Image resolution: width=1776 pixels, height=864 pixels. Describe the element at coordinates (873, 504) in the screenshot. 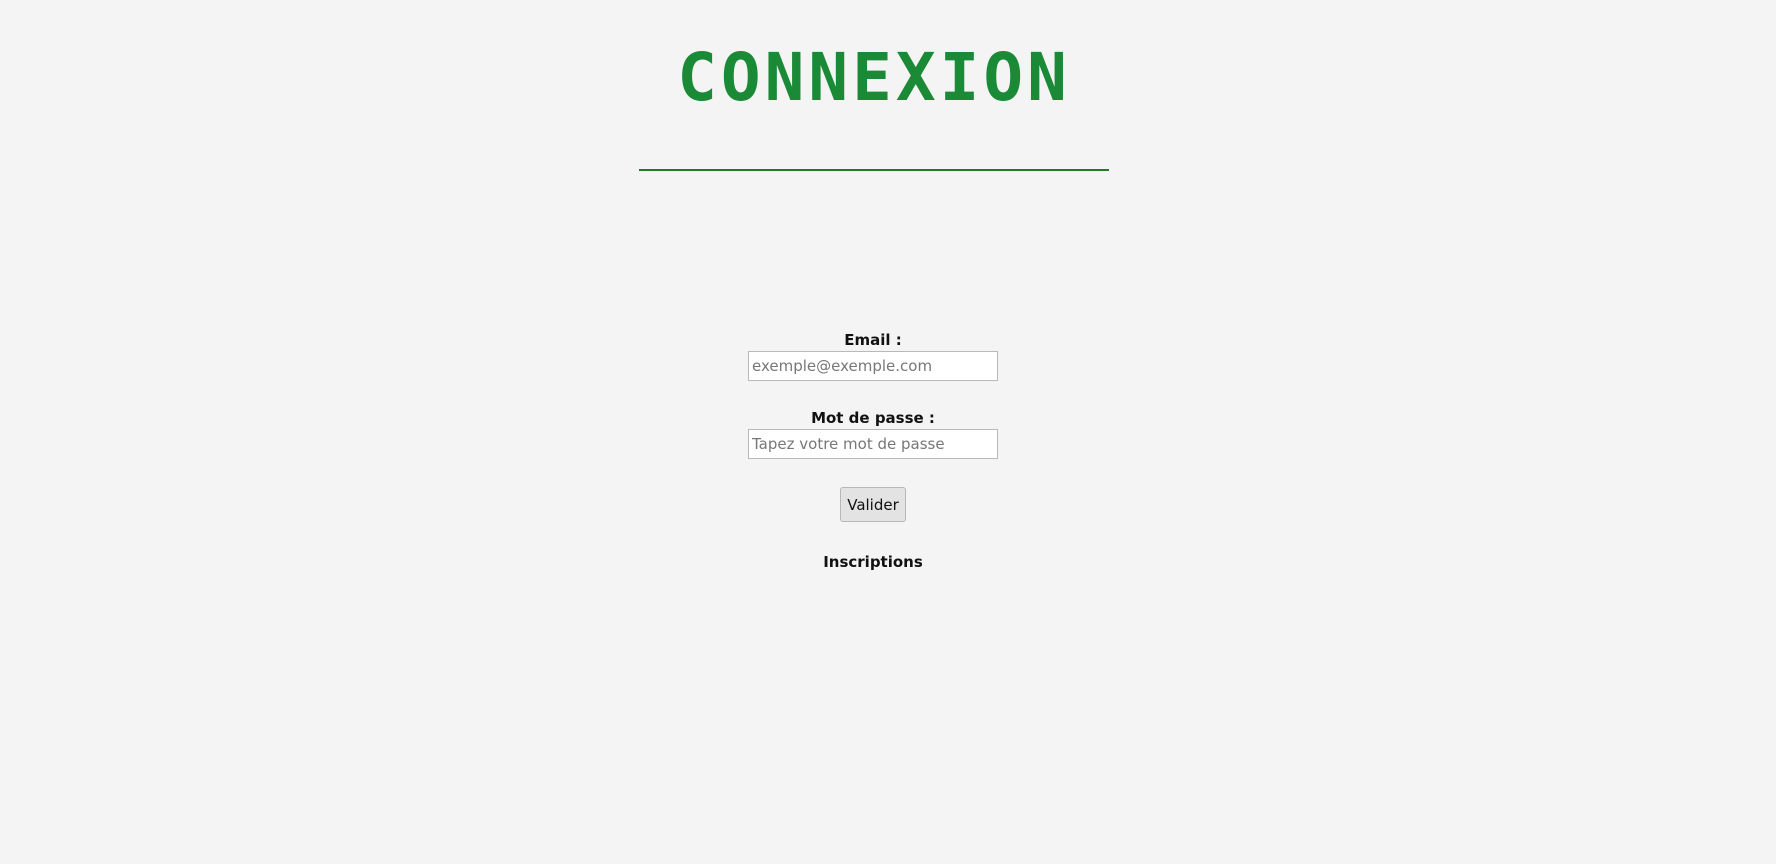

I see `submit-button: Valider` at that location.